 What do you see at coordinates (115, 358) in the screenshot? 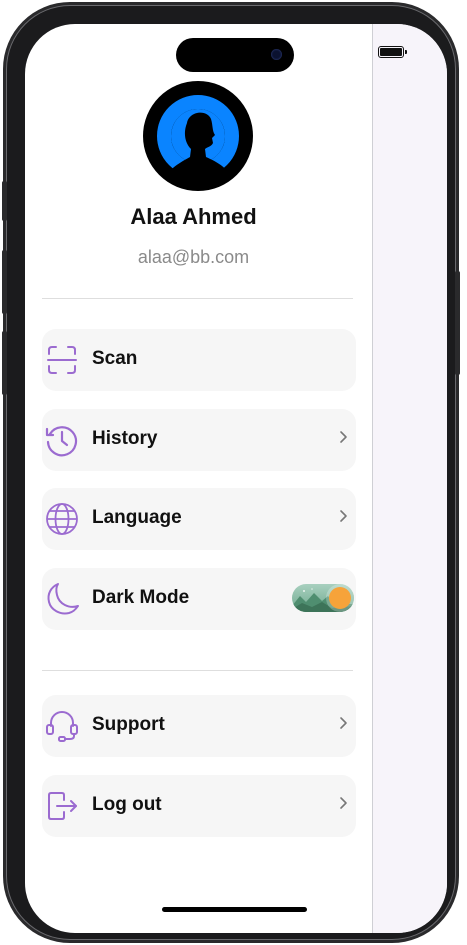
I see `menu-label-scan: Scan` at bounding box center [115, 358].